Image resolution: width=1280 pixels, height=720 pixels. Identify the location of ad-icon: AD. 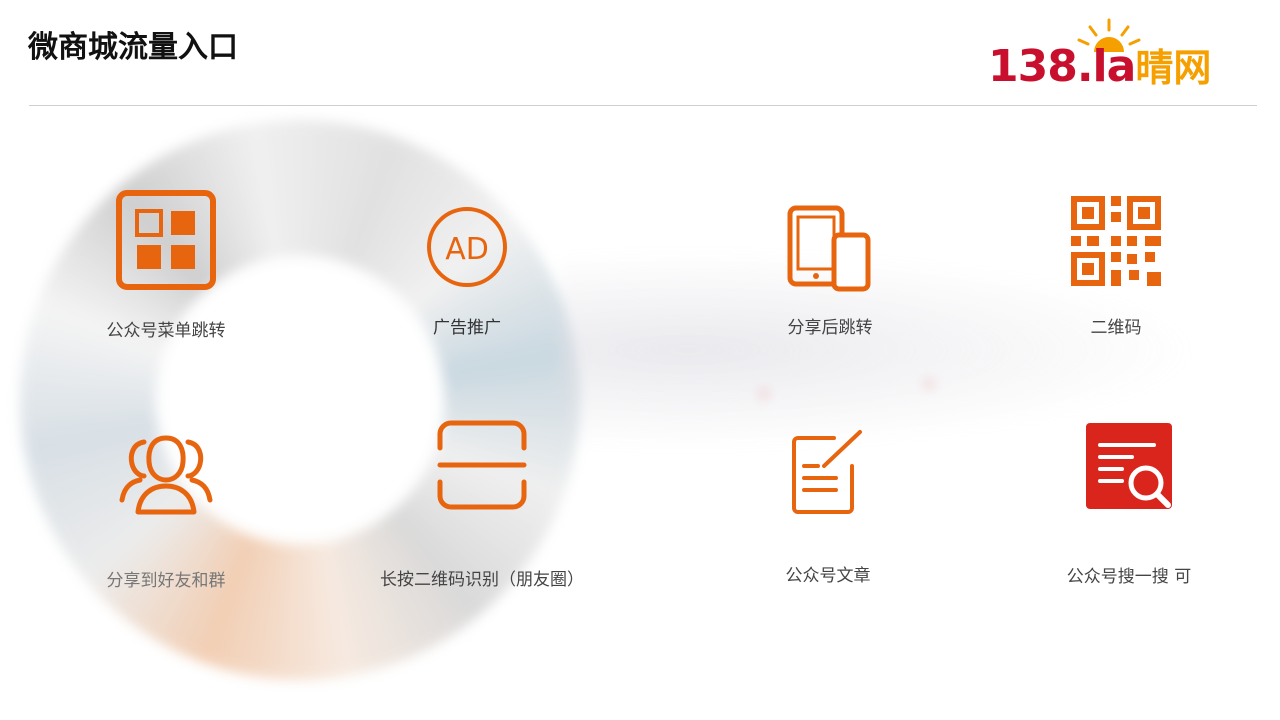
(467, 247).